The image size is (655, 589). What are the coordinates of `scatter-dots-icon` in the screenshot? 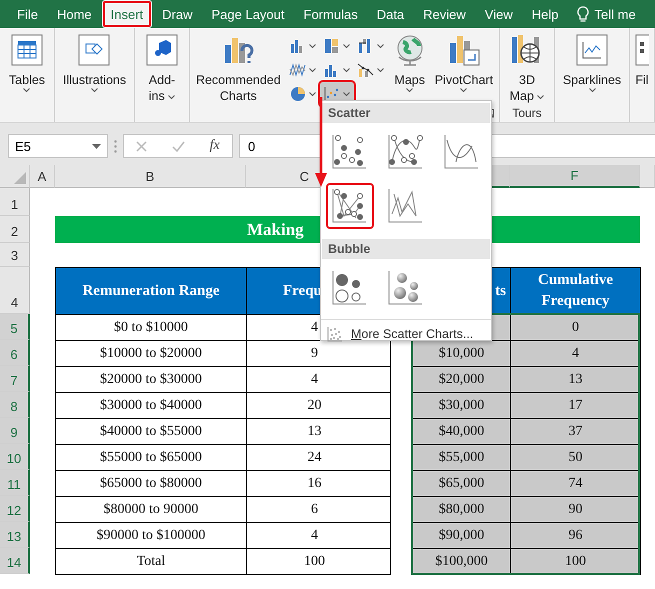 It's located at (335, 334).